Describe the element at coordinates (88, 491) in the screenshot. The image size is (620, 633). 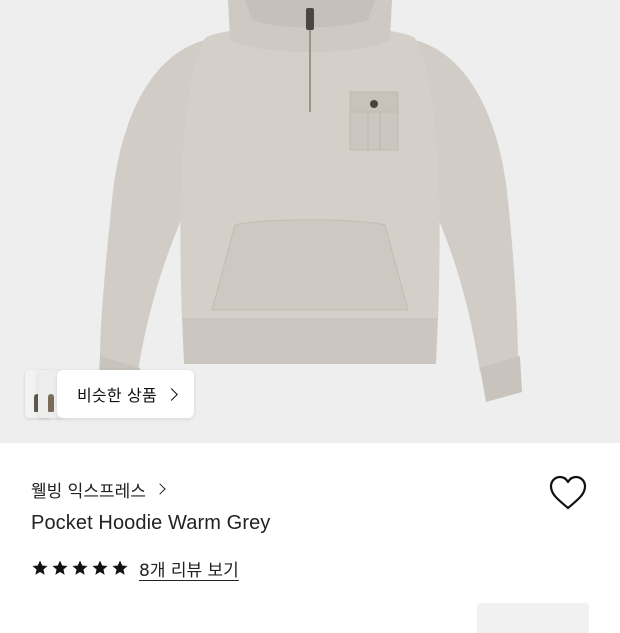
I see `brand-name: 웰빙 익스프레스` at that location.